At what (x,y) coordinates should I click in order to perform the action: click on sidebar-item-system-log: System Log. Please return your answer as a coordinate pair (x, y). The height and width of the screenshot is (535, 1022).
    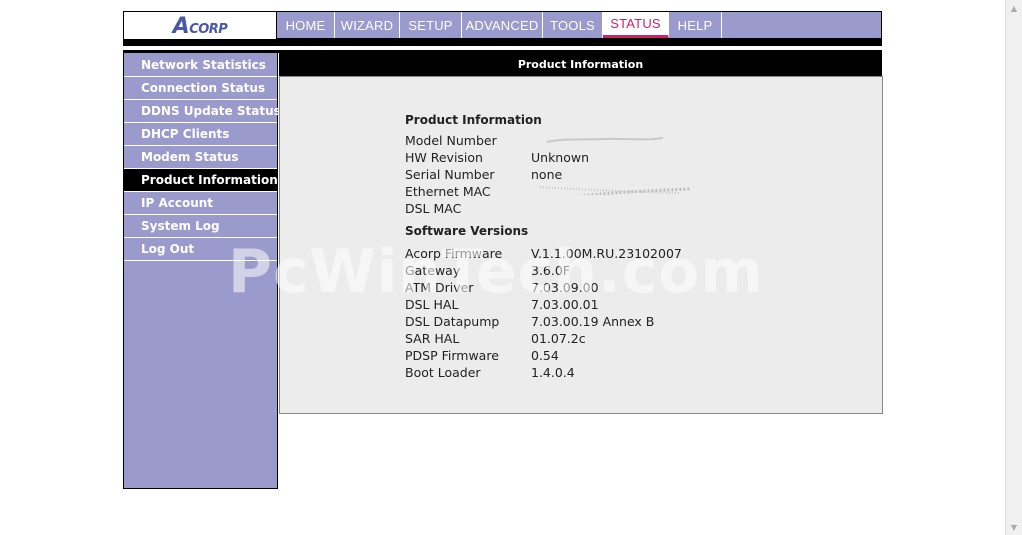
    Looking at the image, I should click on (200, 226).